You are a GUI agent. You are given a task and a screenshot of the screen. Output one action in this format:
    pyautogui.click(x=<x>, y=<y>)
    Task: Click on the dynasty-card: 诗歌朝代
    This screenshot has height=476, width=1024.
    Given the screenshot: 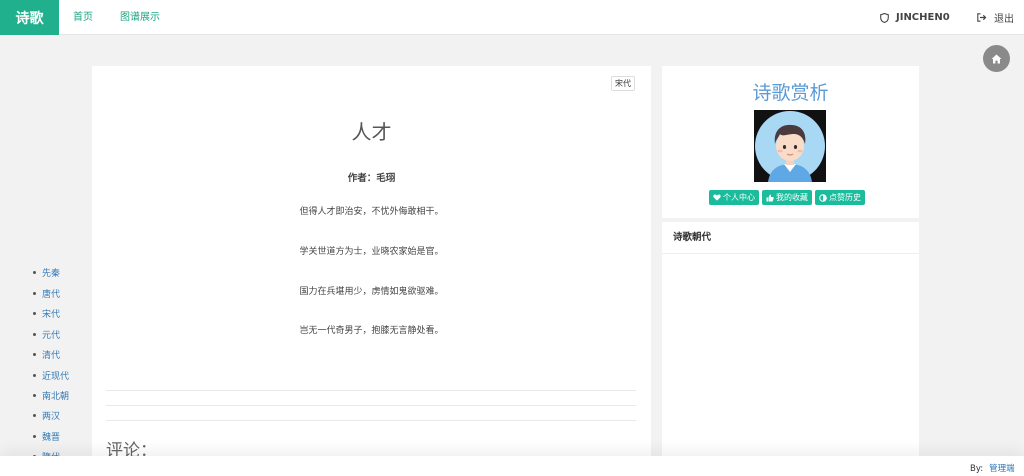 What is the action you would take?
    pyautogui.click(x=790, y=349)
    